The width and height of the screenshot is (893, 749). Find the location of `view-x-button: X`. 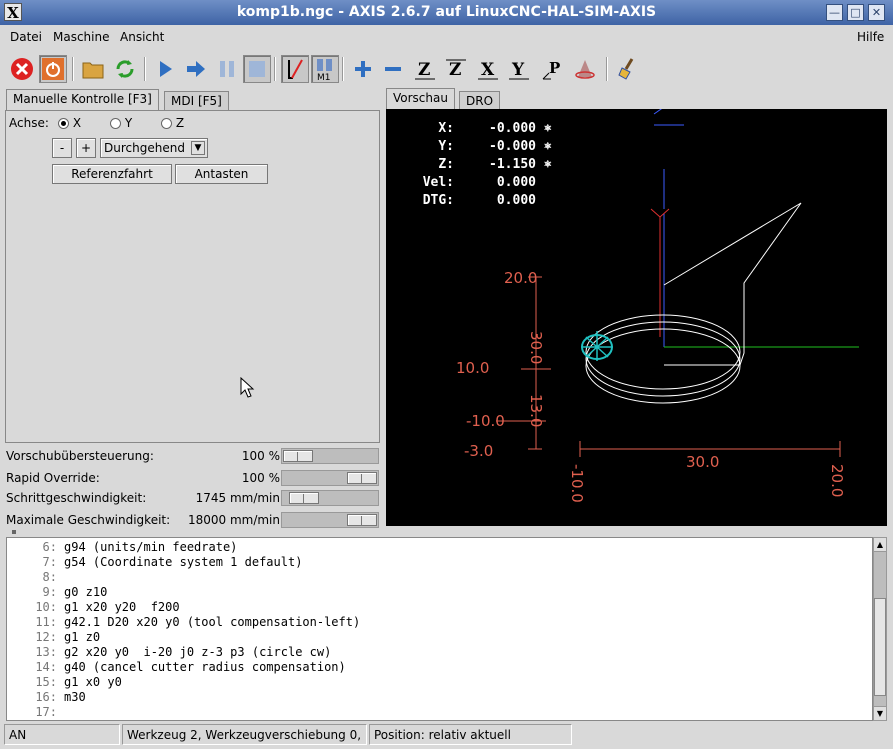

view-x-button: X is located at coordinates (488, 69).